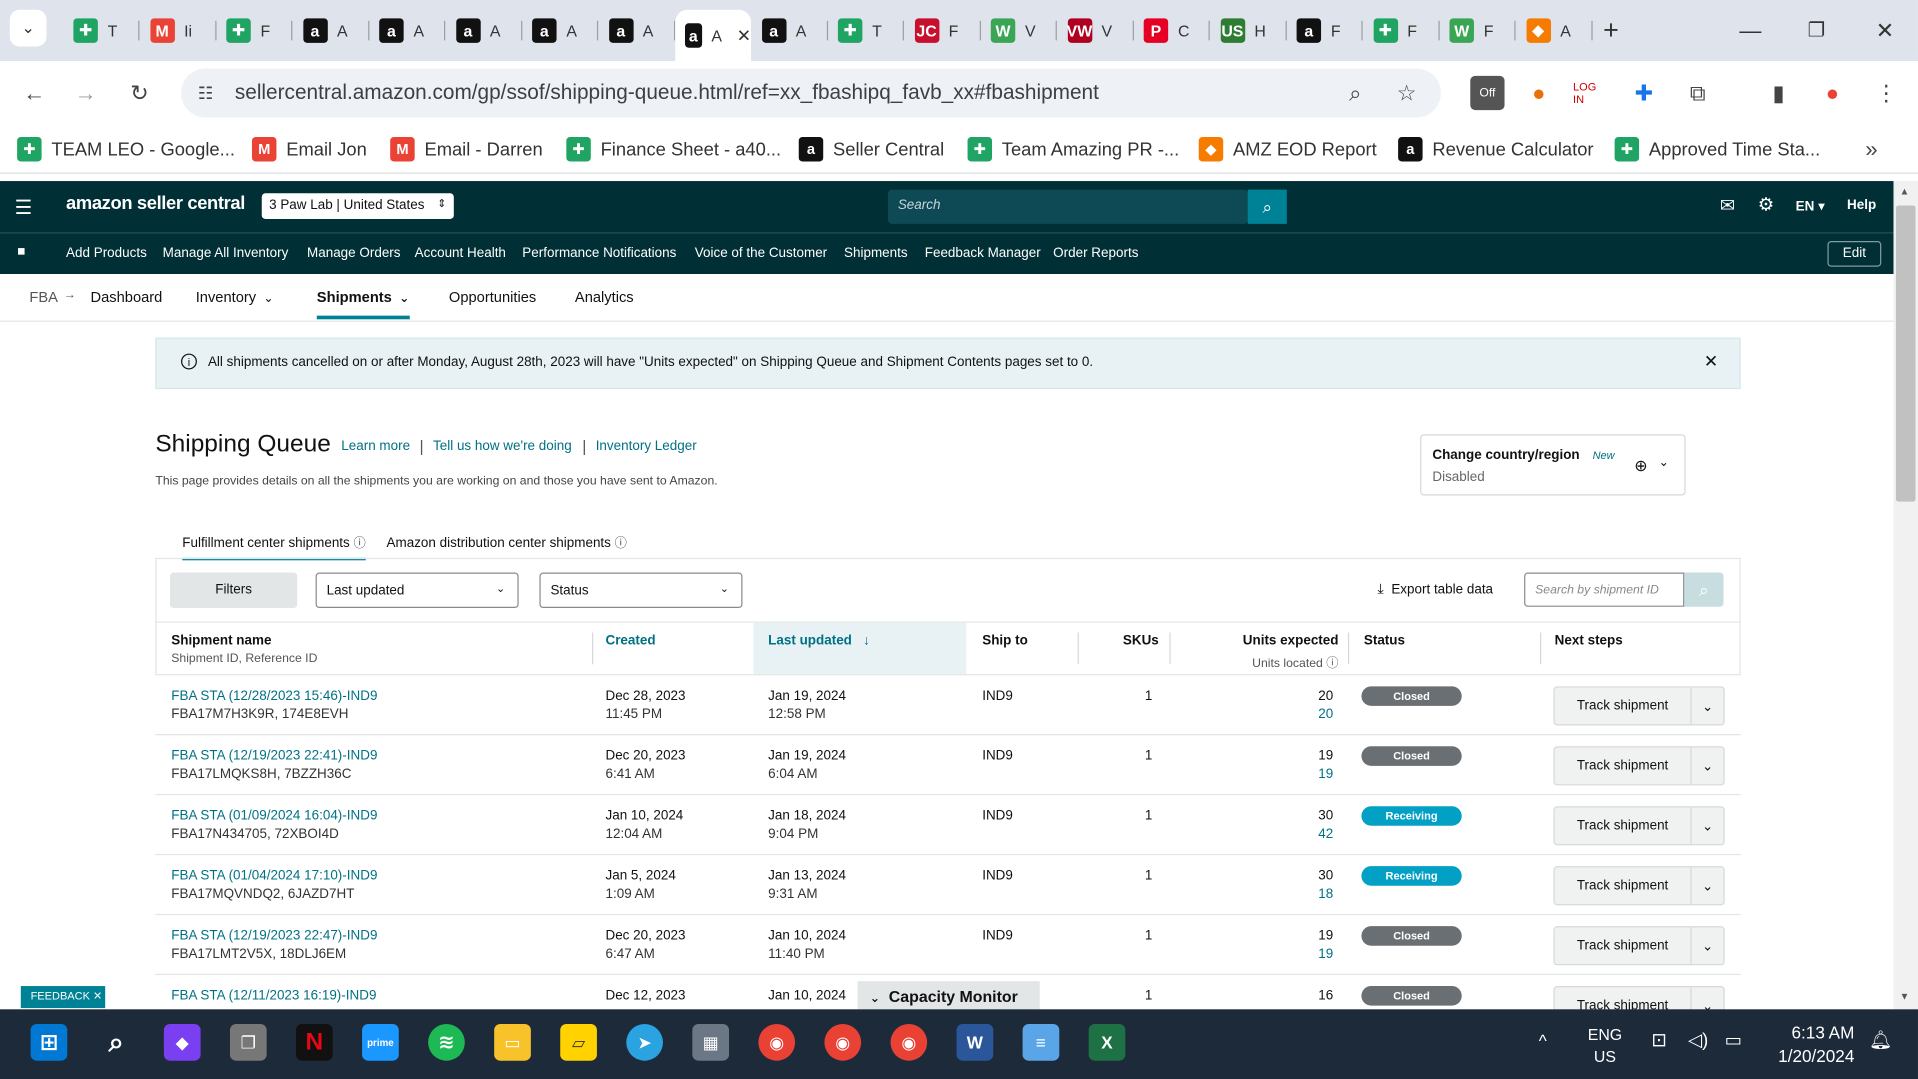 The image size is (1918, 1079). Describe the element at coordinates (466, 149) in the screenshot. I see `bookmark-item: M Email - Darren` at that location.